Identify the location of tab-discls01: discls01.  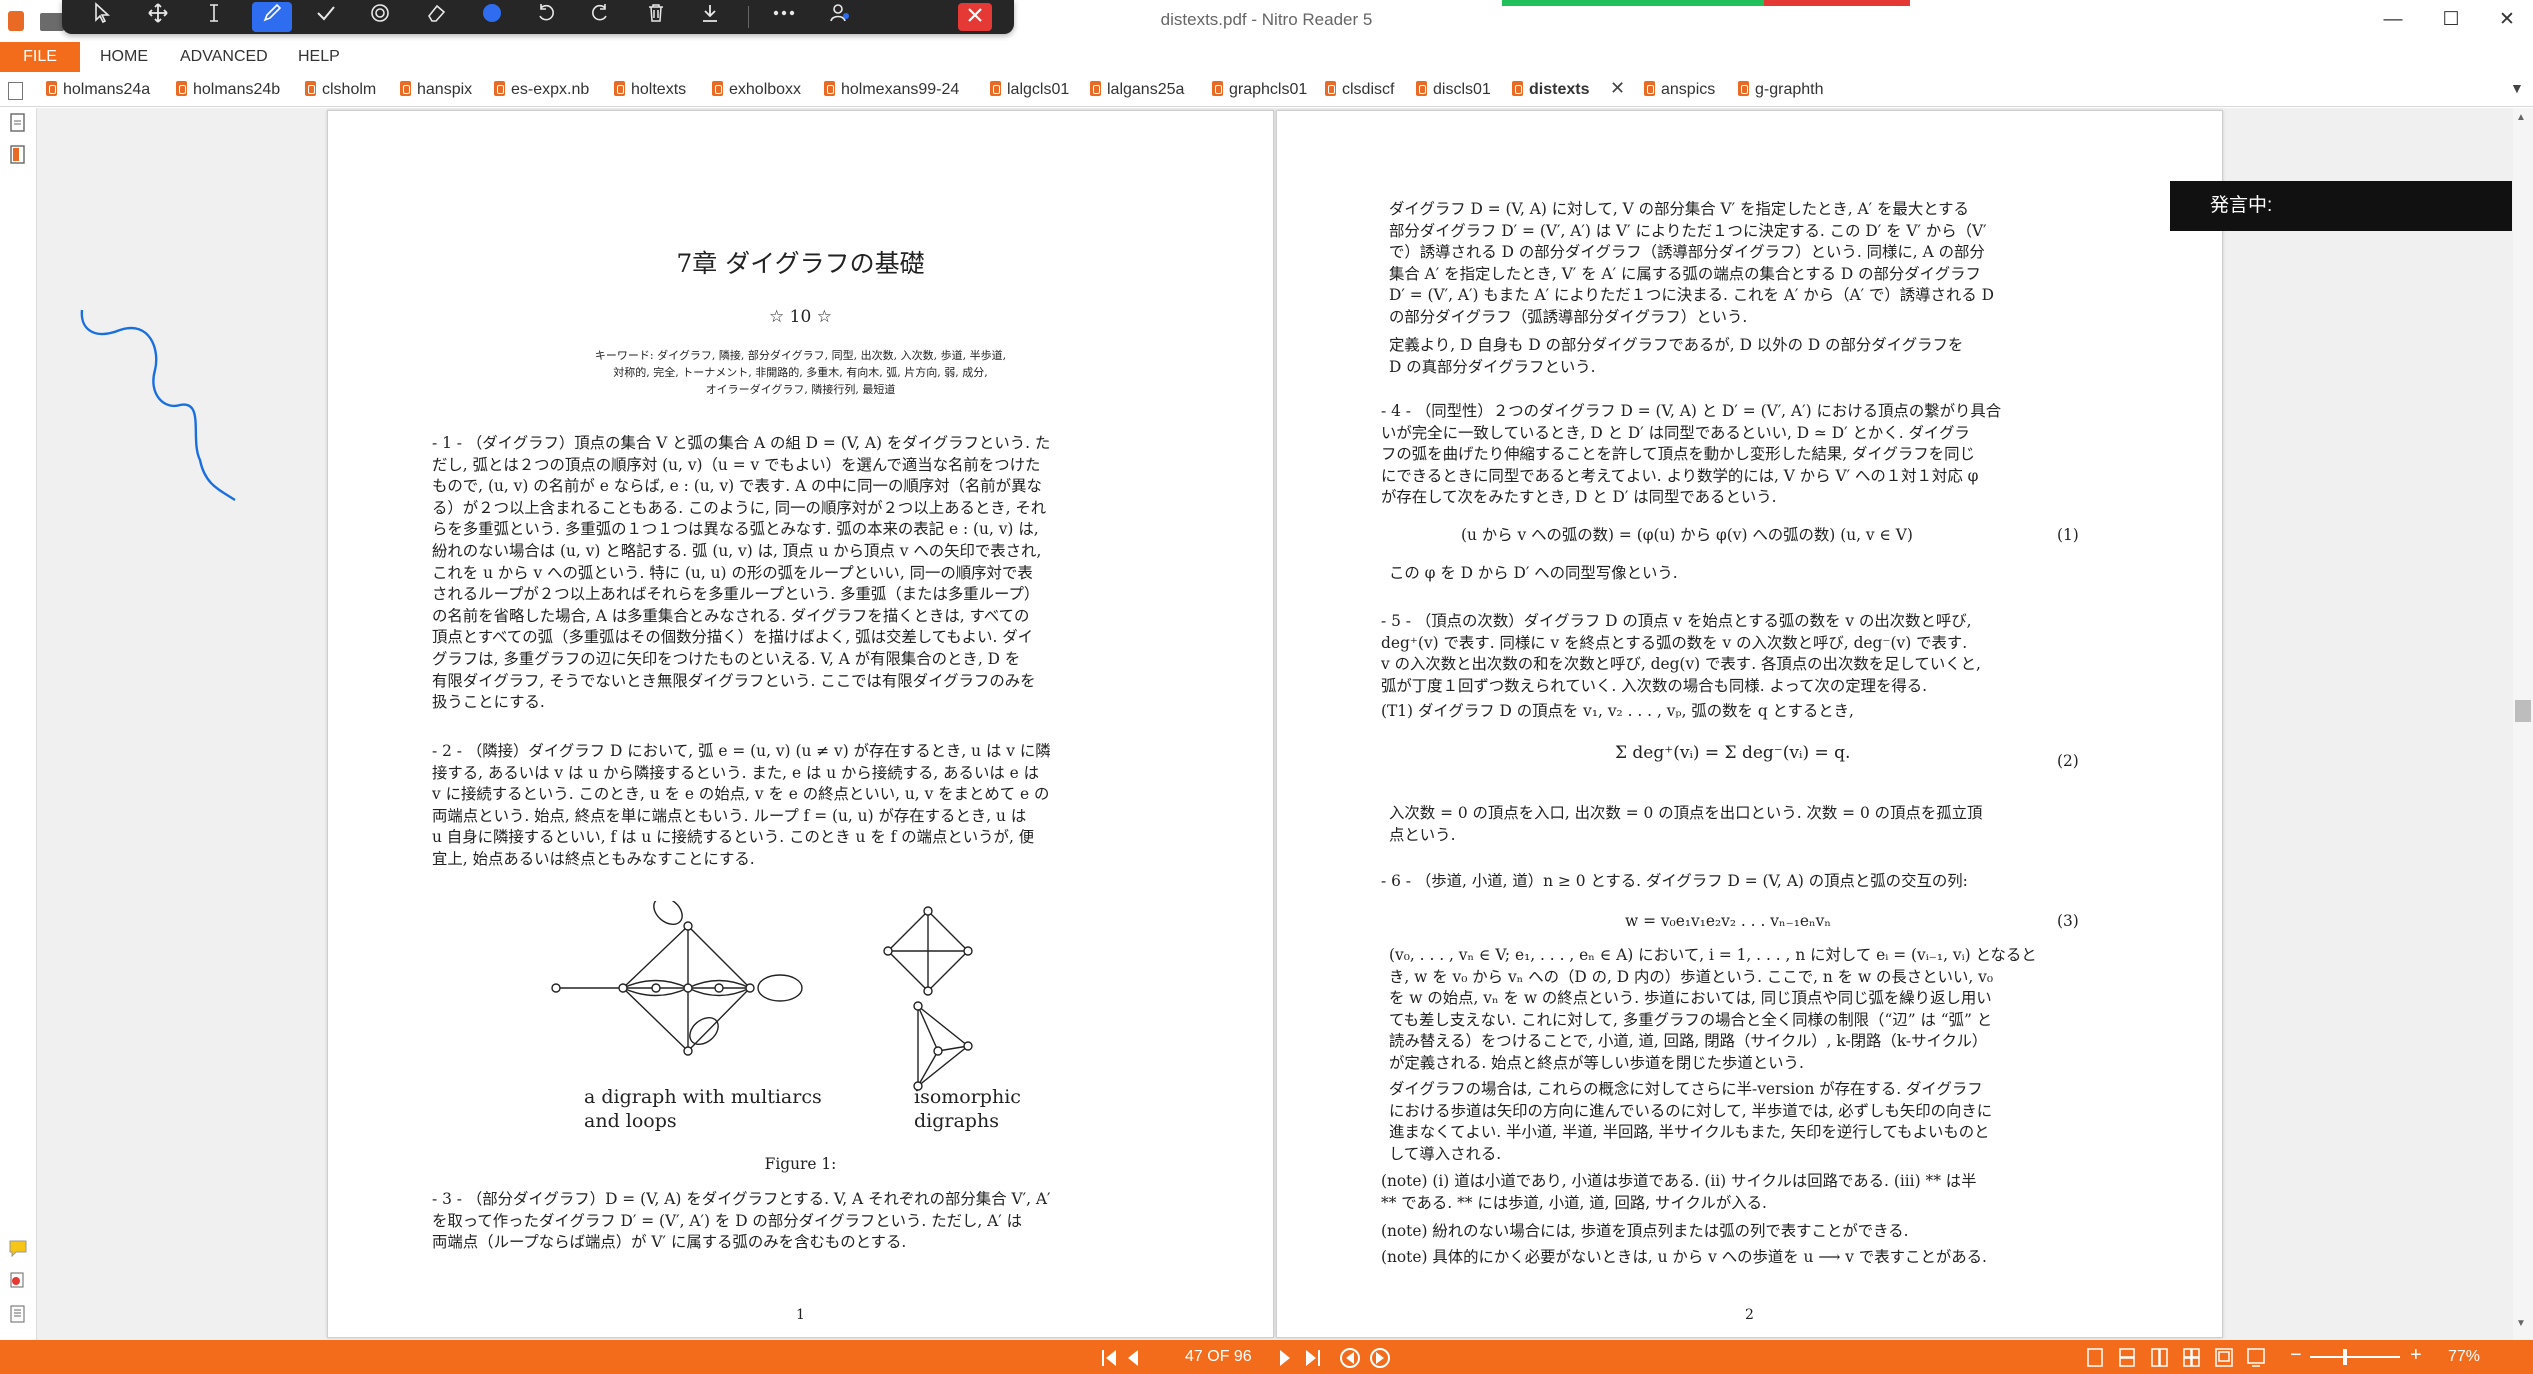
(1453, 90).